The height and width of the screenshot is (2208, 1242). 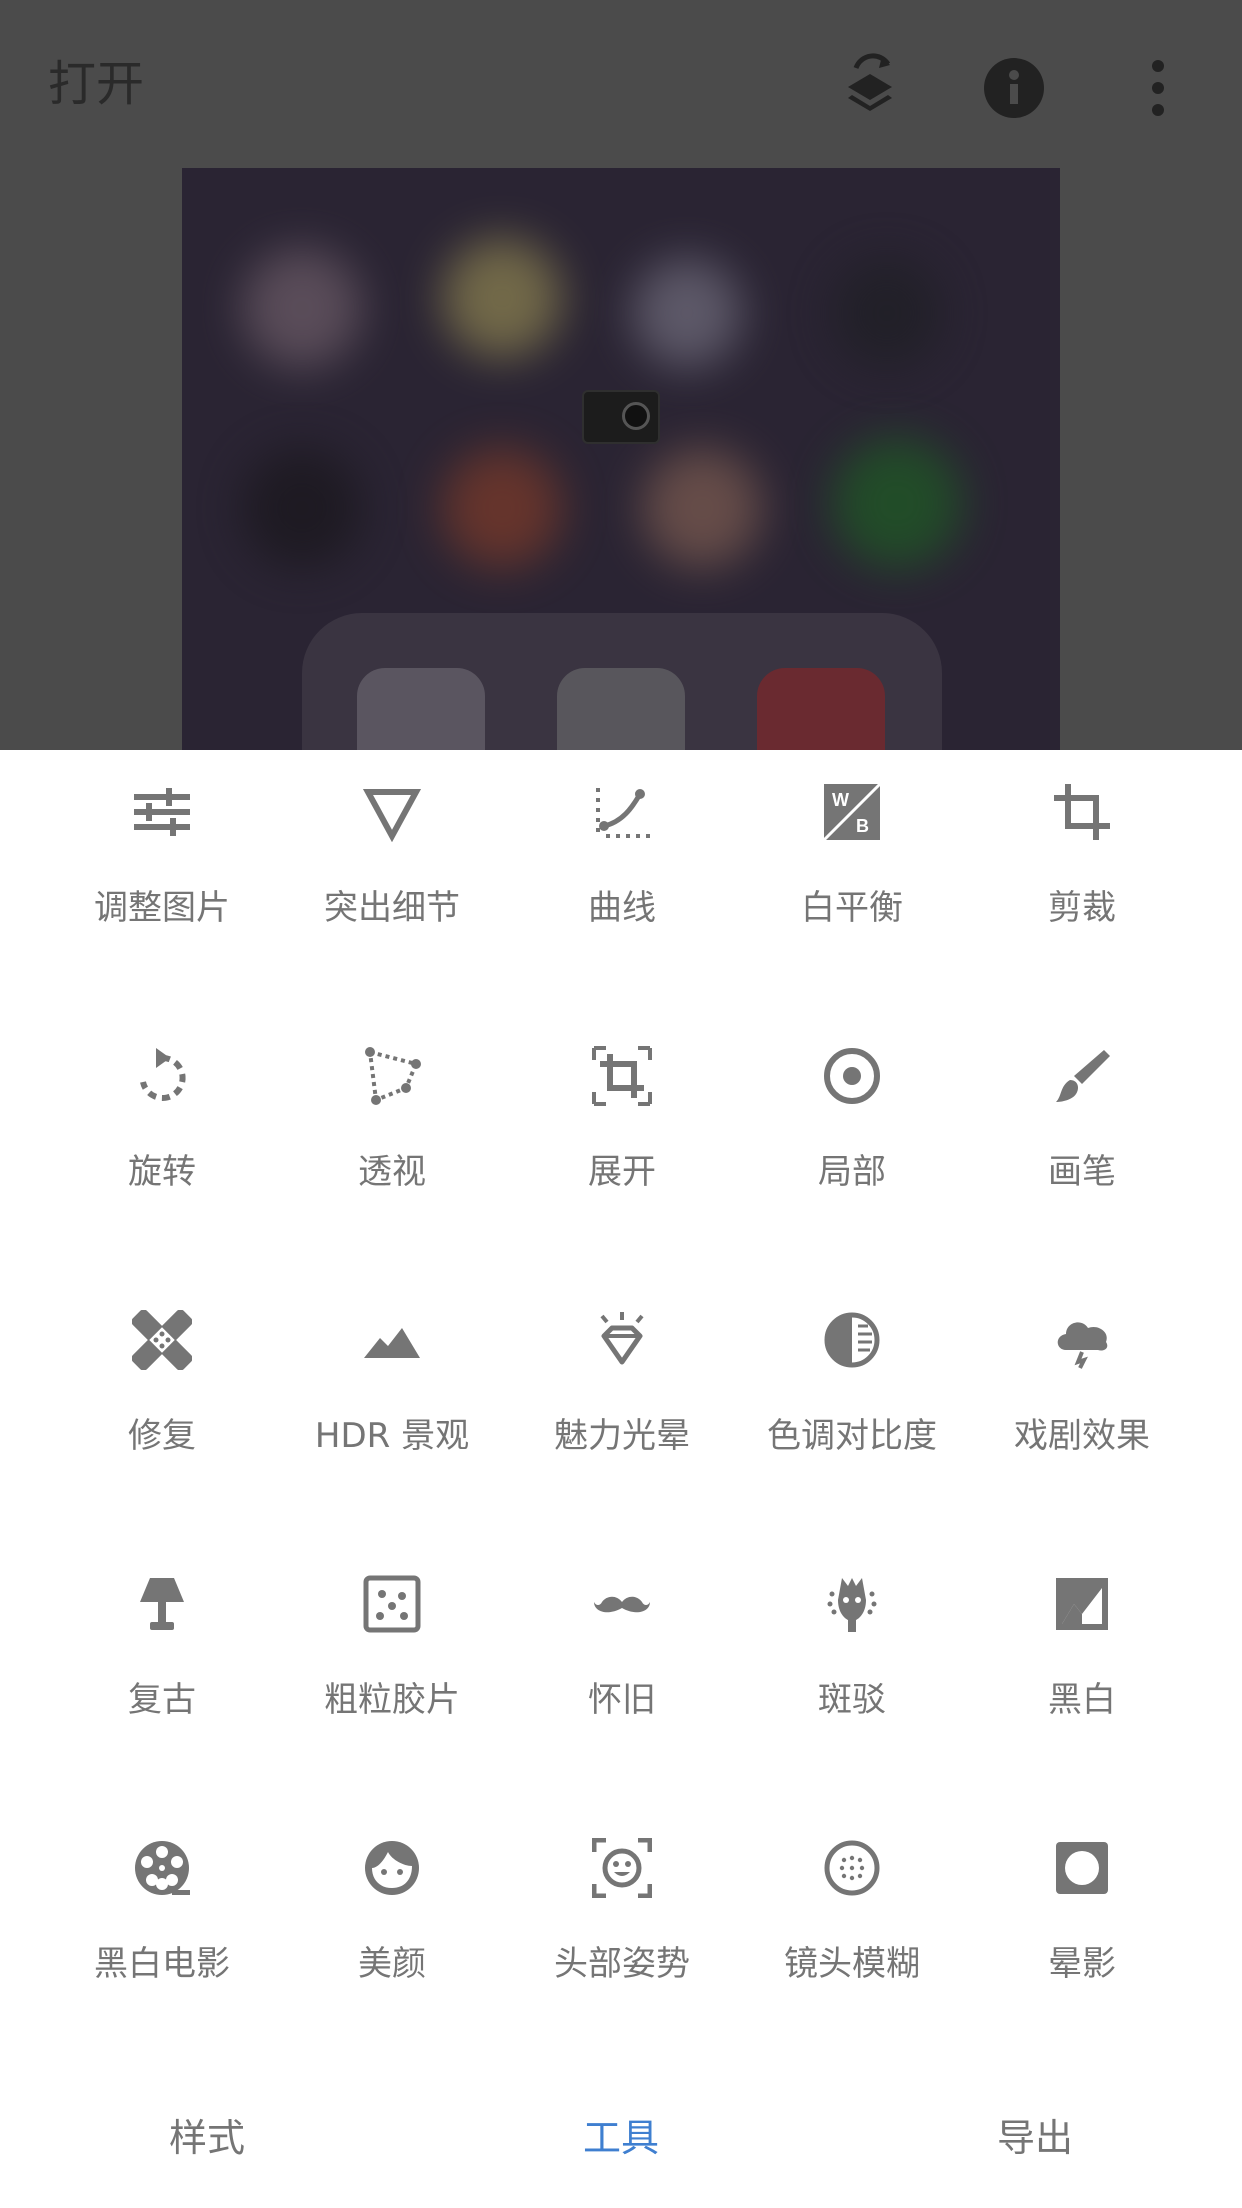 What do you see at coordinates (207, 2138) in the screenshot?
I see `tab-styles: 样式` at bounding box center [207, 2138].